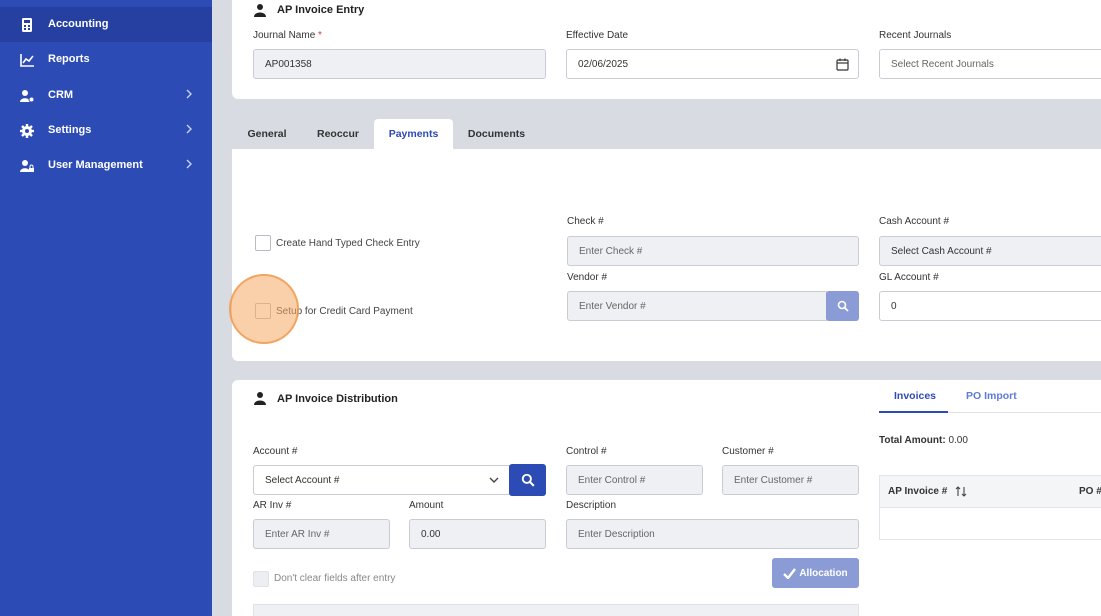  I want to click on control-input: Enter Control #, so click(634, 480).